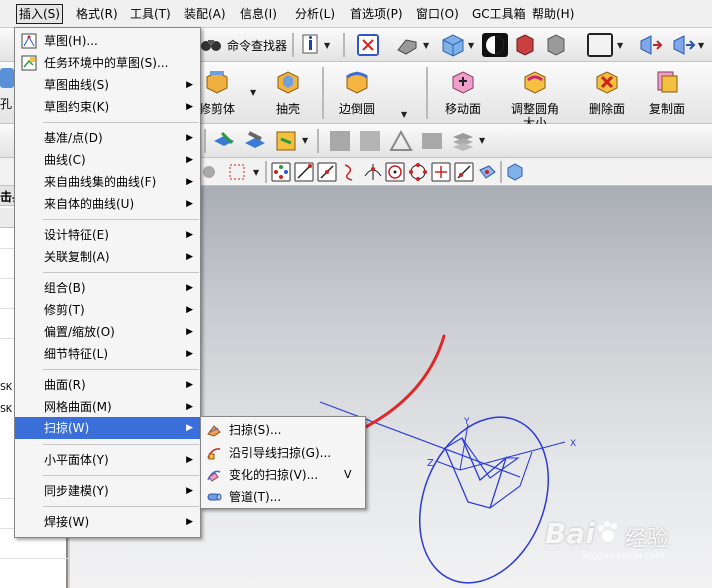  Describe the element at coordinates (441, 172) in the screenshot. I see `existing-point-icon` at that location.